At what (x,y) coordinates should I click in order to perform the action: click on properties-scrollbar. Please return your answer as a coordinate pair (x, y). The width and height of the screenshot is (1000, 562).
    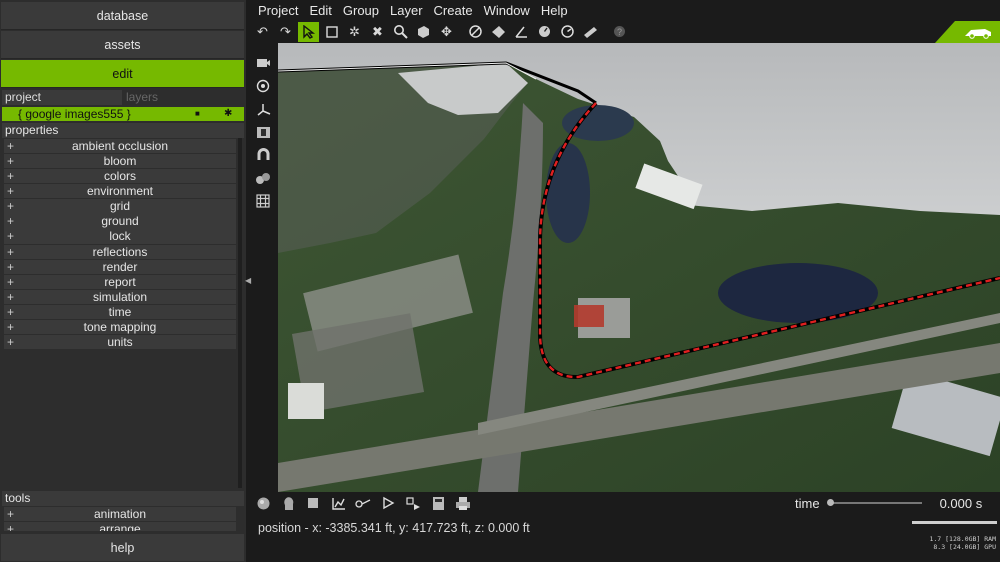
    Looking at the image, I should click on (240, 313).